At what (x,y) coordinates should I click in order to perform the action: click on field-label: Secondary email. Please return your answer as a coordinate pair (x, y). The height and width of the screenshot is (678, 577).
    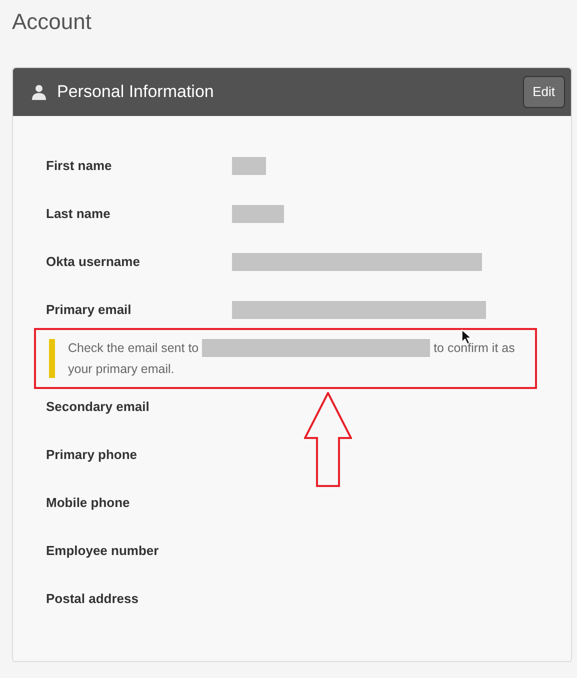
    Looking at the image, I should click on (98, 407).